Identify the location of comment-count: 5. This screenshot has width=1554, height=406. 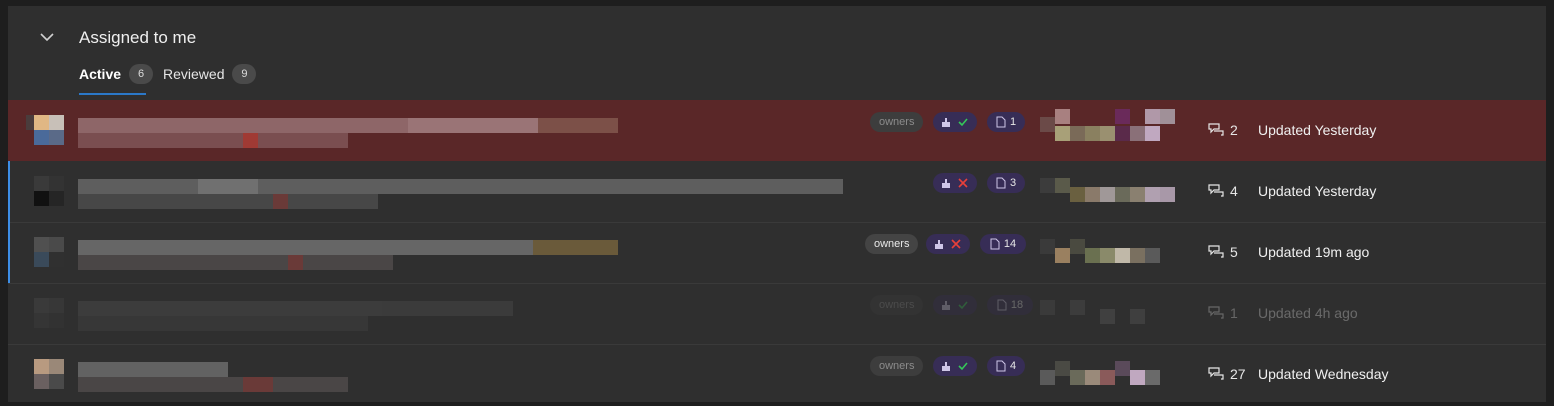
(1223, 252).